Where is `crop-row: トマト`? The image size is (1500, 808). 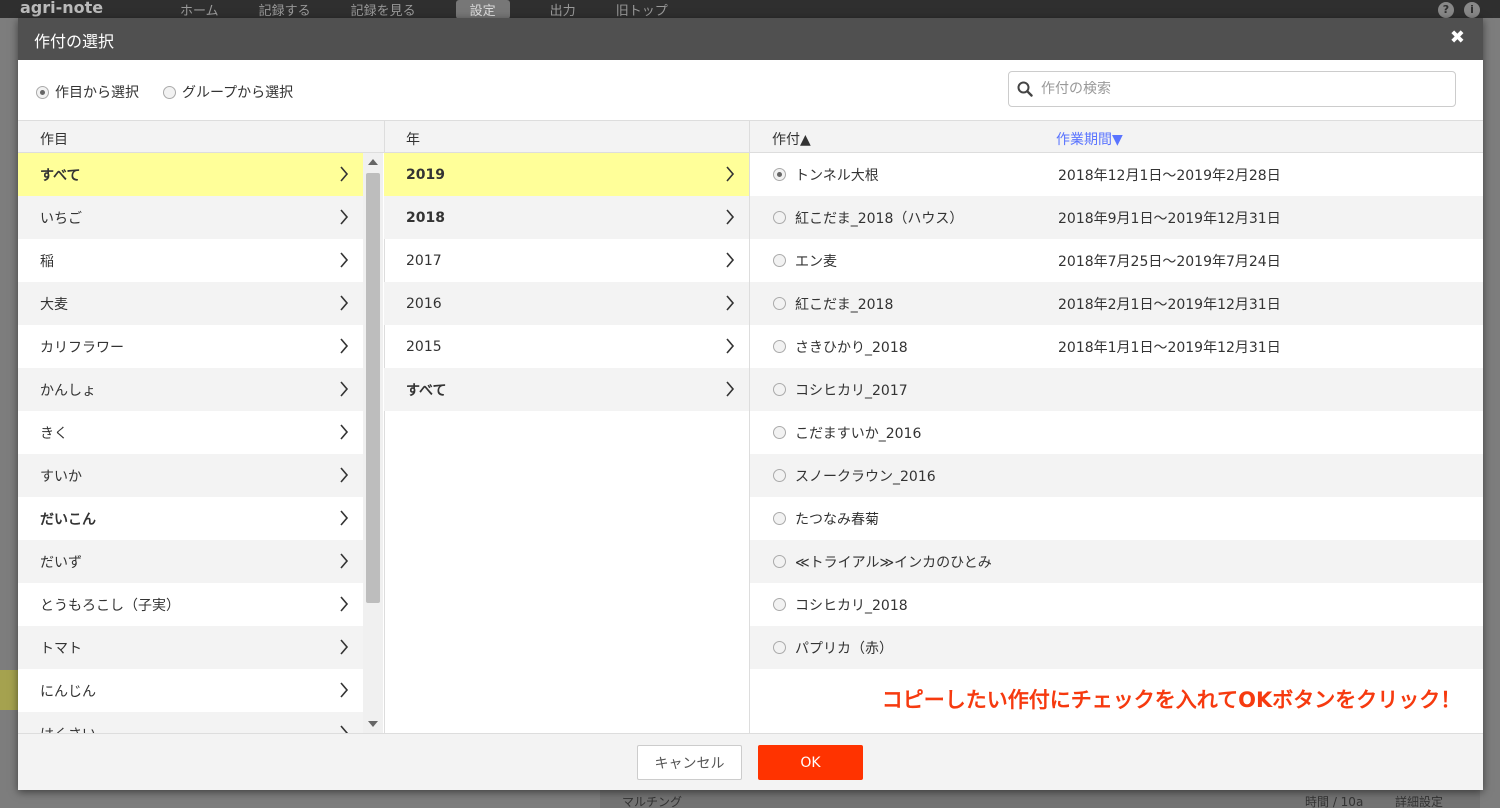
crop-row: トマト is located at coordinates (190, 647).